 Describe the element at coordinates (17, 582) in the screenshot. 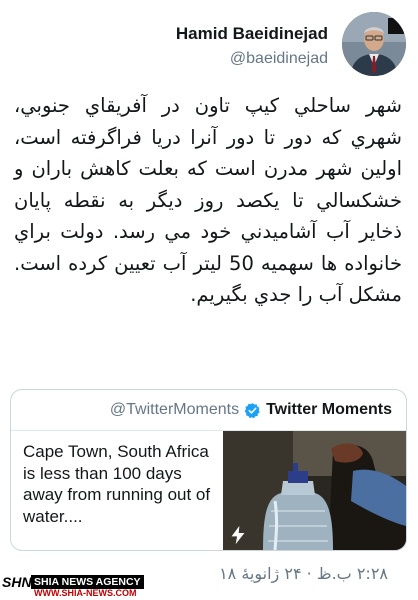

I see `watermark-logo: SHN` at that location.